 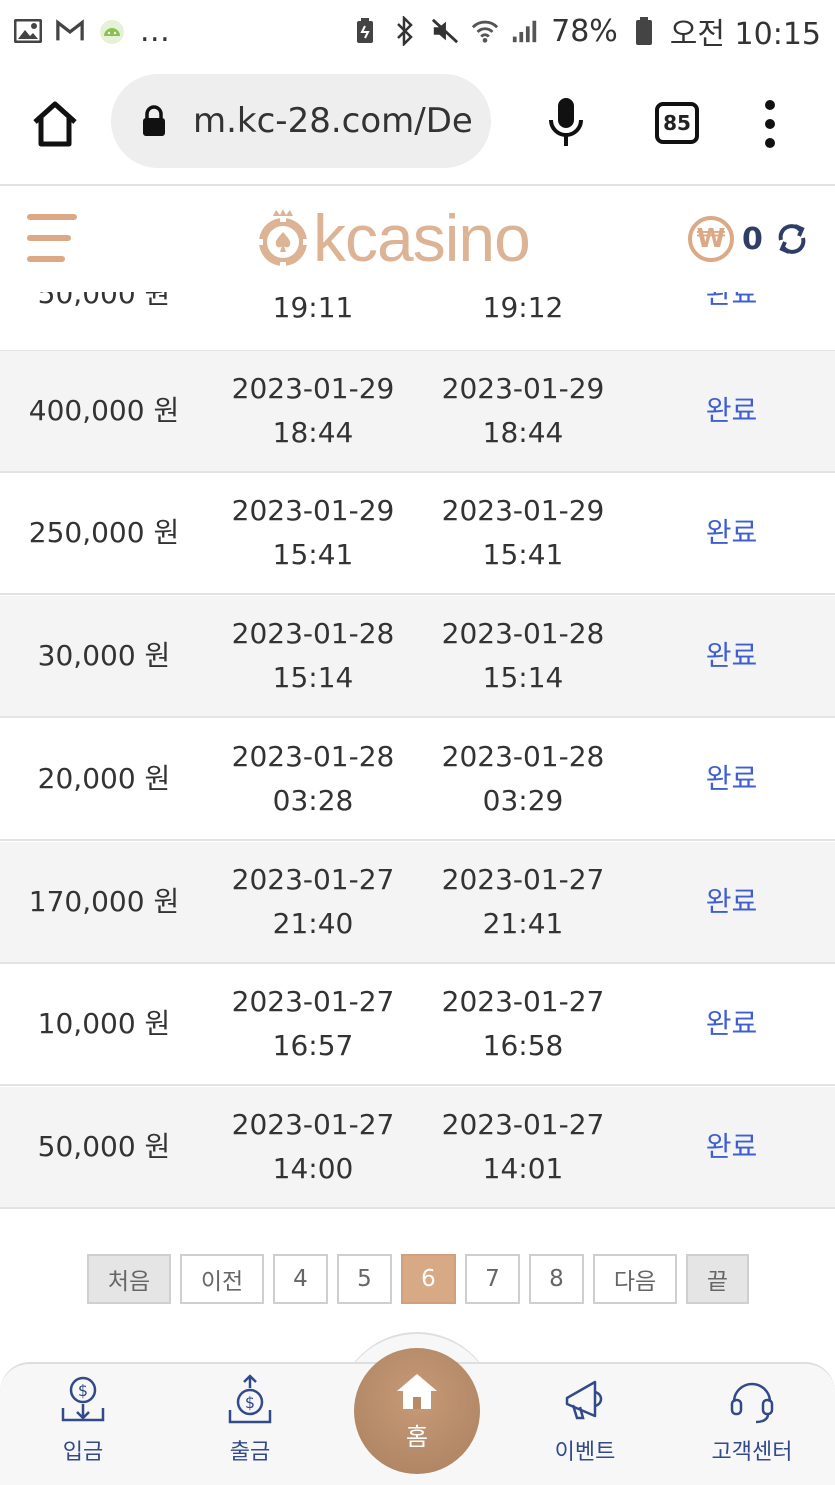 I want to click on nav-deposit: $ 입금, so click(x=83, y=1420).